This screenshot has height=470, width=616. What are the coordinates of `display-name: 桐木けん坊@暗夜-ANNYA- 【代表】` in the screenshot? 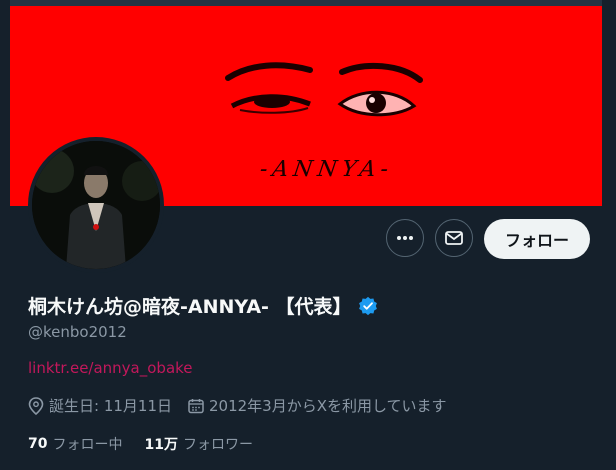 It's located at (190, 307).